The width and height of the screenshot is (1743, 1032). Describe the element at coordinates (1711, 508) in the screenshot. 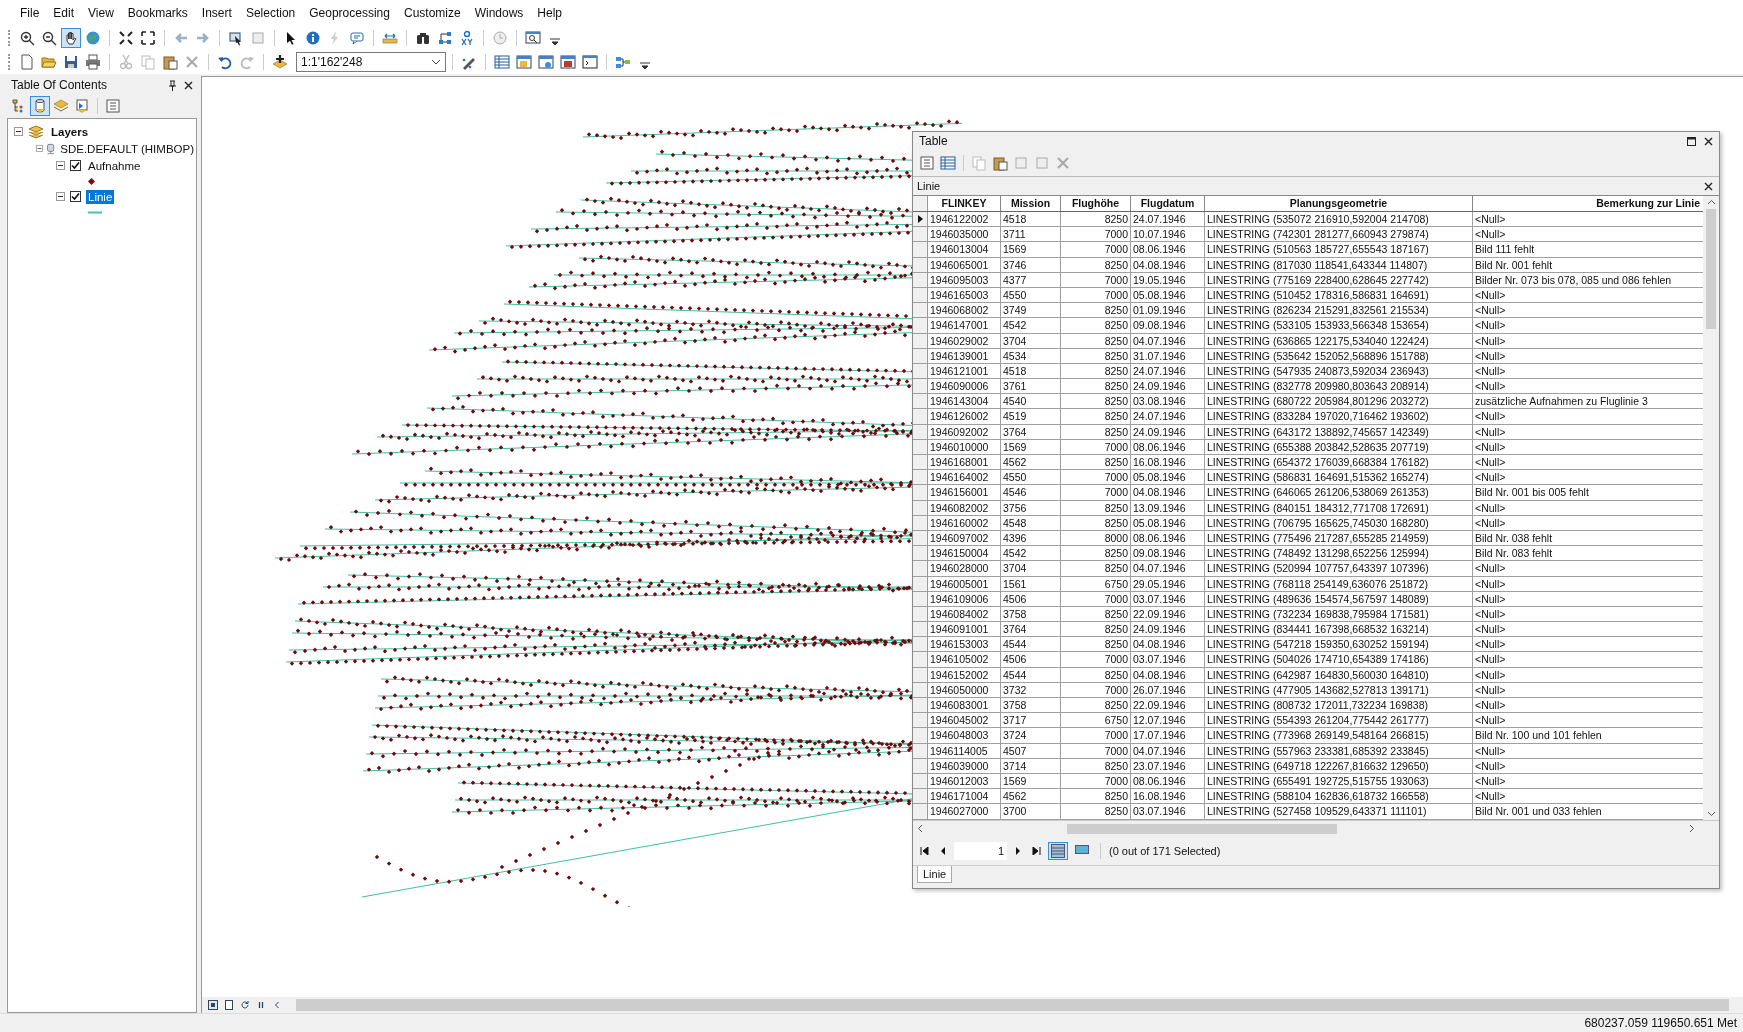

I see `vertical-scrollbar` at that location.